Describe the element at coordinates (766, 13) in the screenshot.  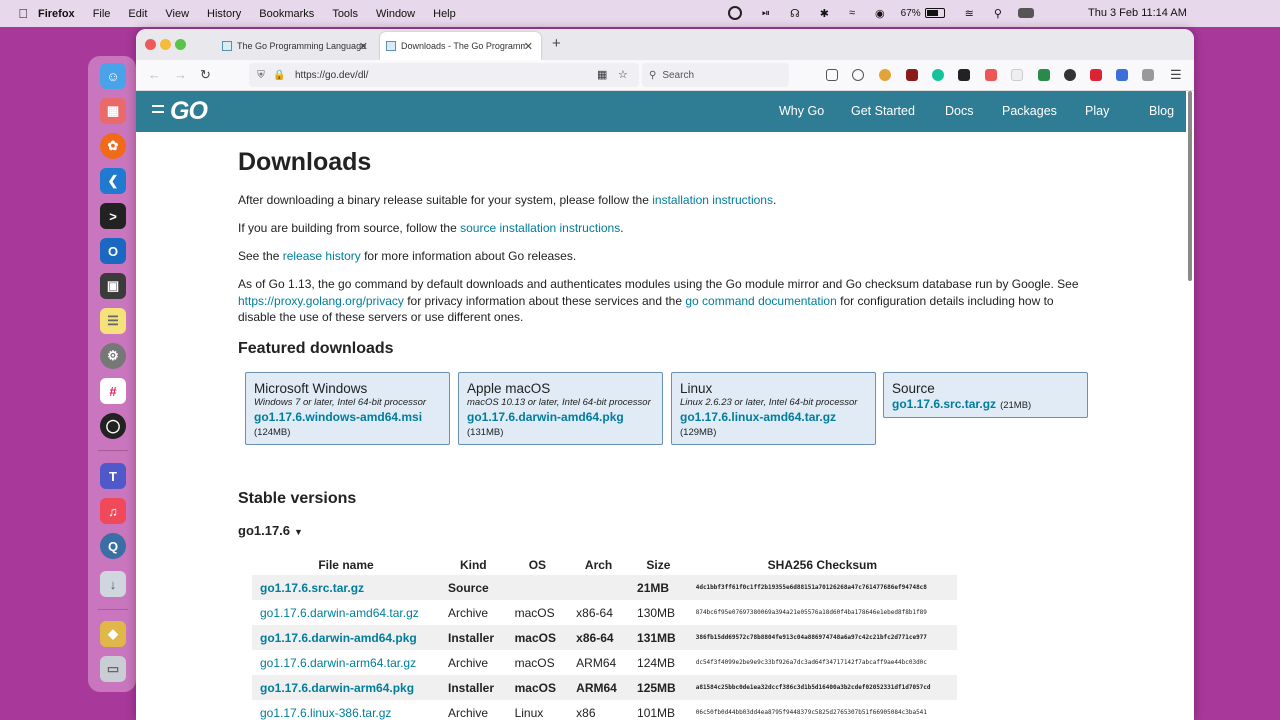
I see `play-icon: ⏯` at that location.